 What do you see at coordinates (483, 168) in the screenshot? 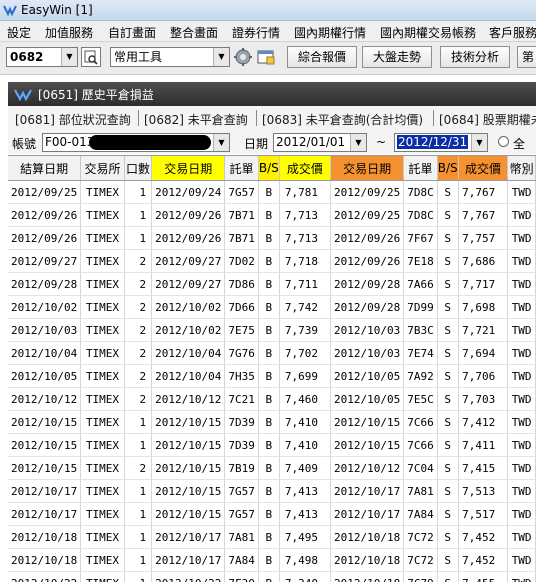
I see `col-header-sell-price: 成交價` at bounding box center [483, 168].